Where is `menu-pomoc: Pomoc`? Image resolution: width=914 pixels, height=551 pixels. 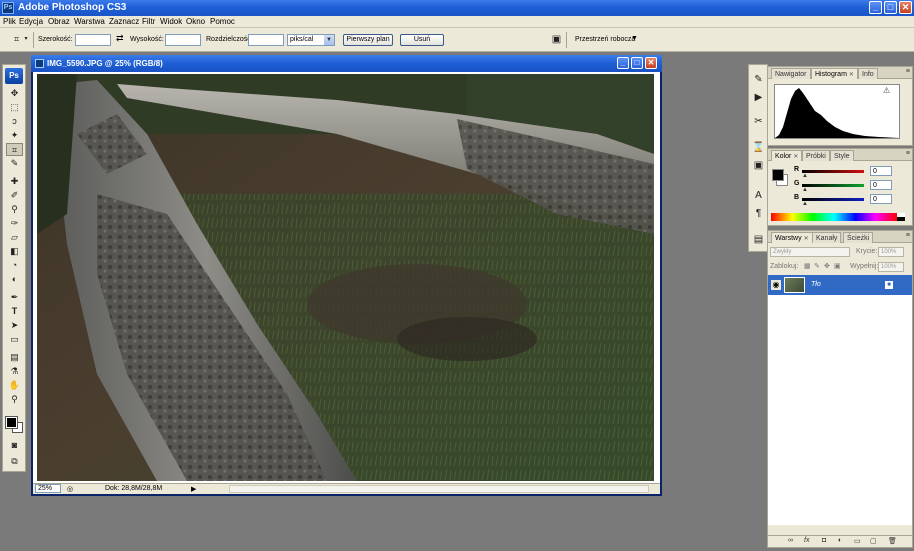 menu-pomoc: Pomoc is located at coordinates (222, 21).